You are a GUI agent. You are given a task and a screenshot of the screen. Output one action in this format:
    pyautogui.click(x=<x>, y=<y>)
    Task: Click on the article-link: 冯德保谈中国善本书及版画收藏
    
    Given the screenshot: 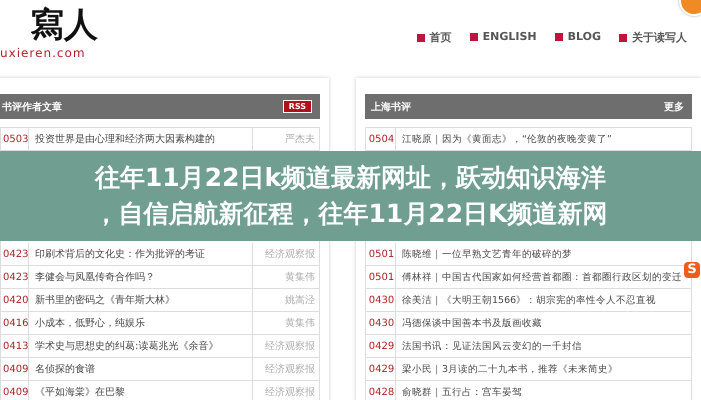 What is the action you would take?
    pyautogui.click(x=469, y=323)
    